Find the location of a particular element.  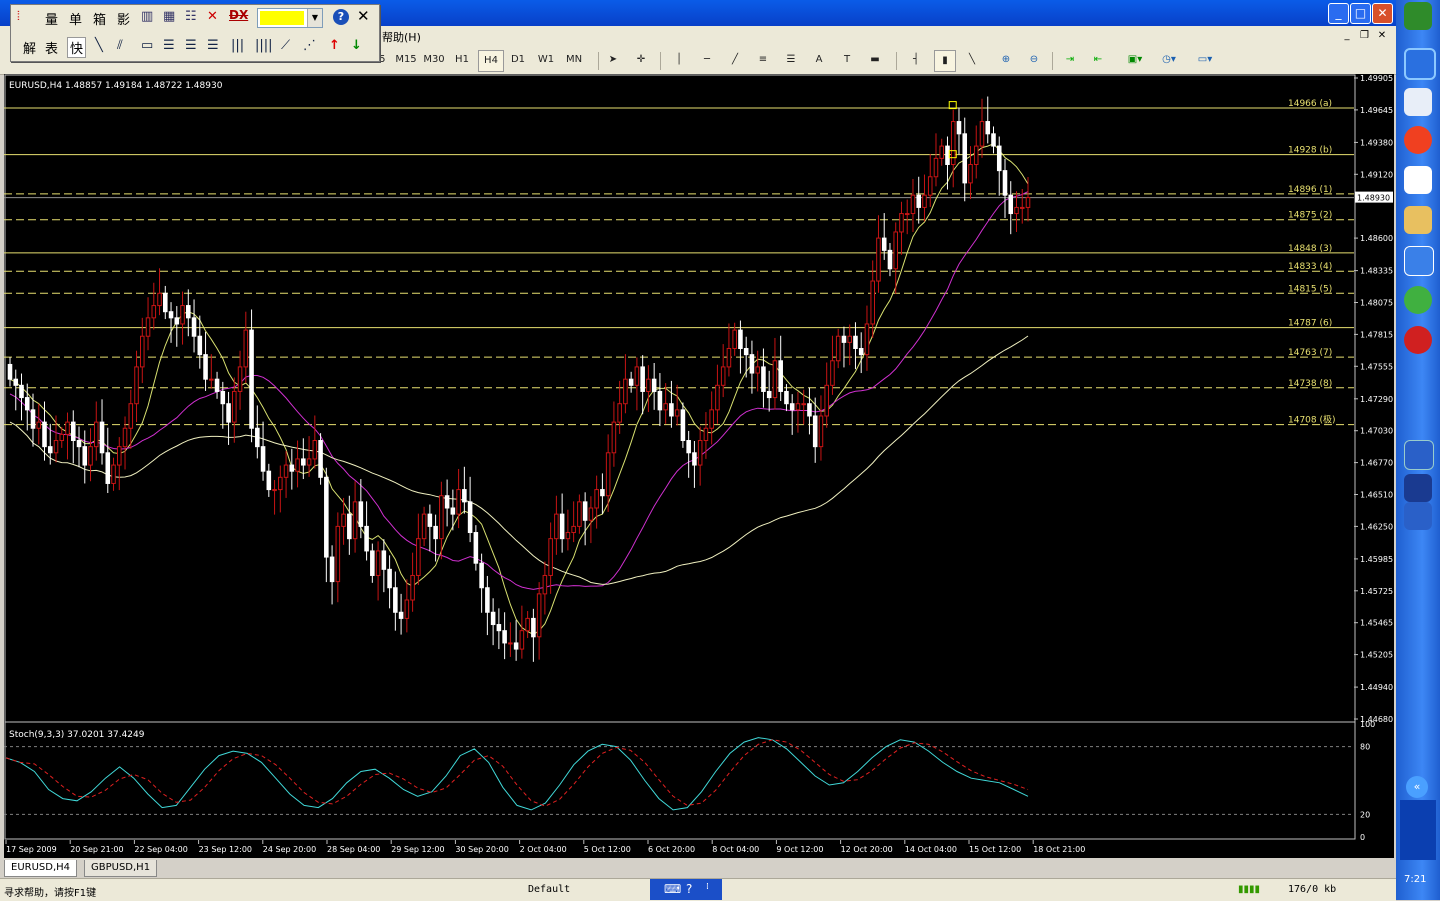

float-btn-2: 单 is located at coordinates (75, 18).